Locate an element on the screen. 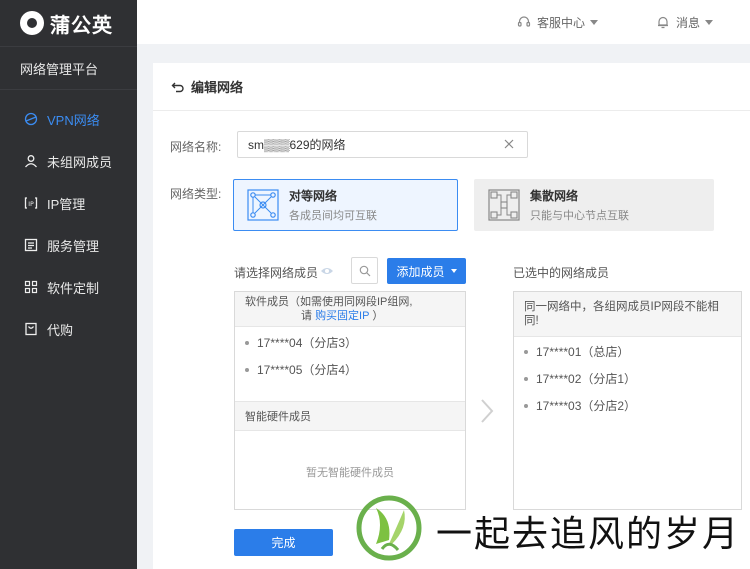  sidebar-item-custom-software: 软件定制 is located at coordinates (68, 287).